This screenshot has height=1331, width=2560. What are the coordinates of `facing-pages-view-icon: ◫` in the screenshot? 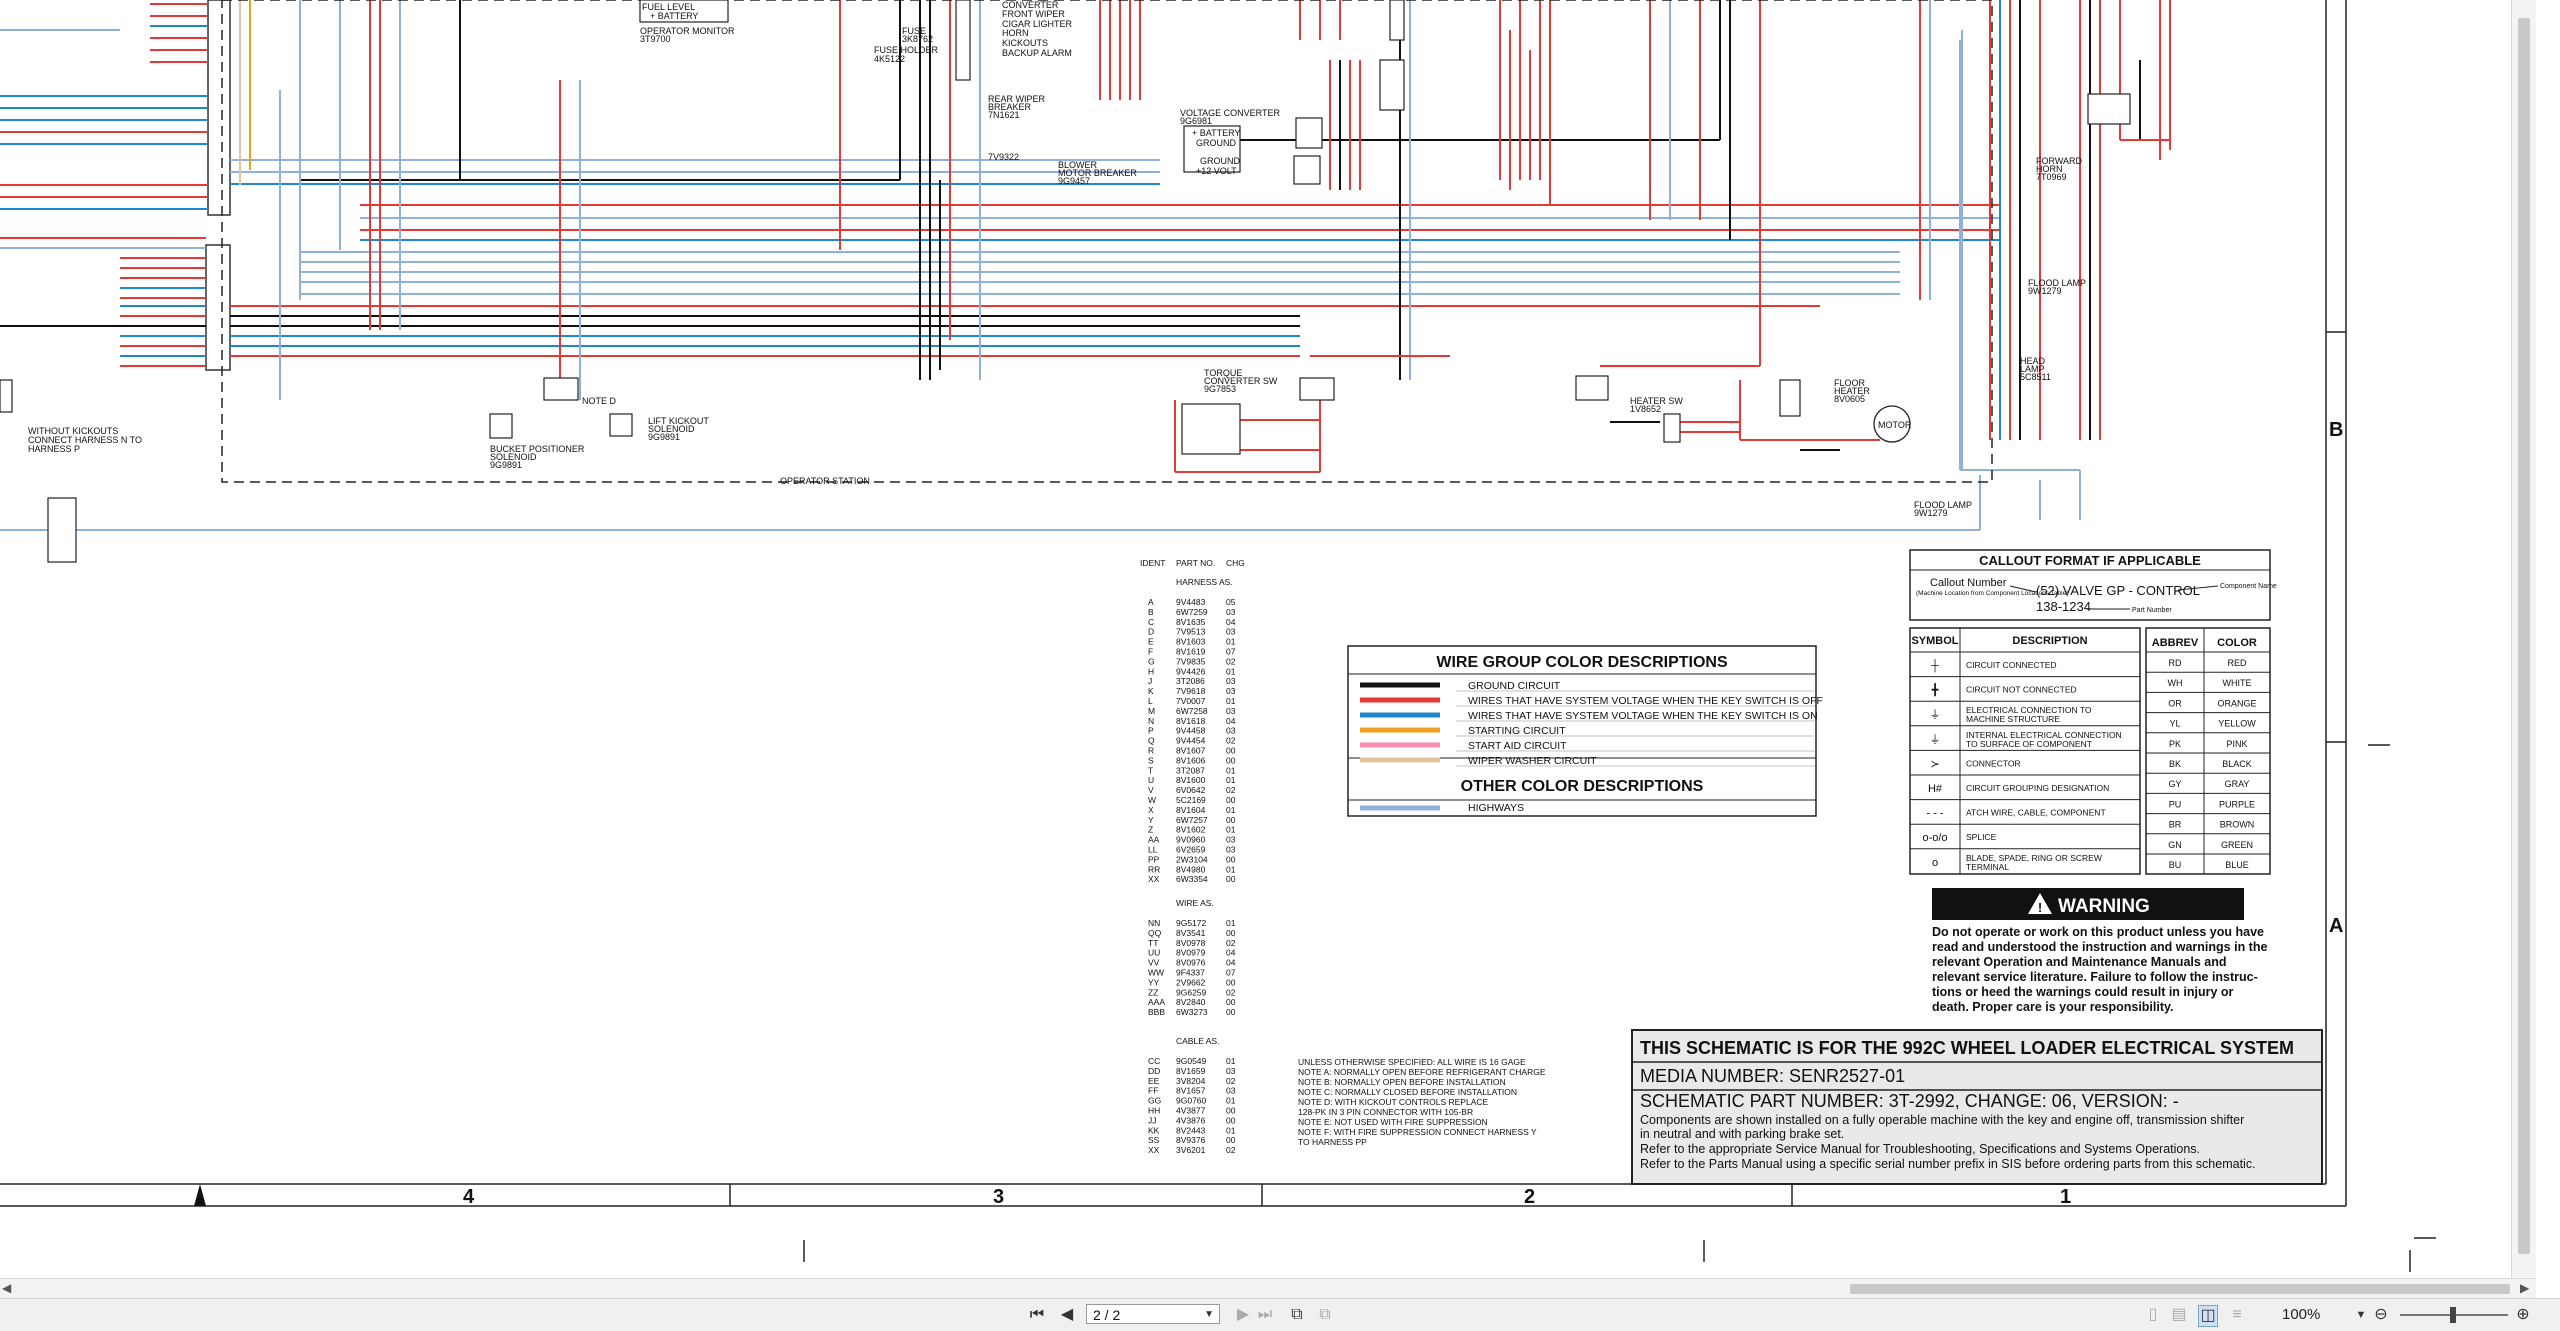 It's located at (2208, 1316).